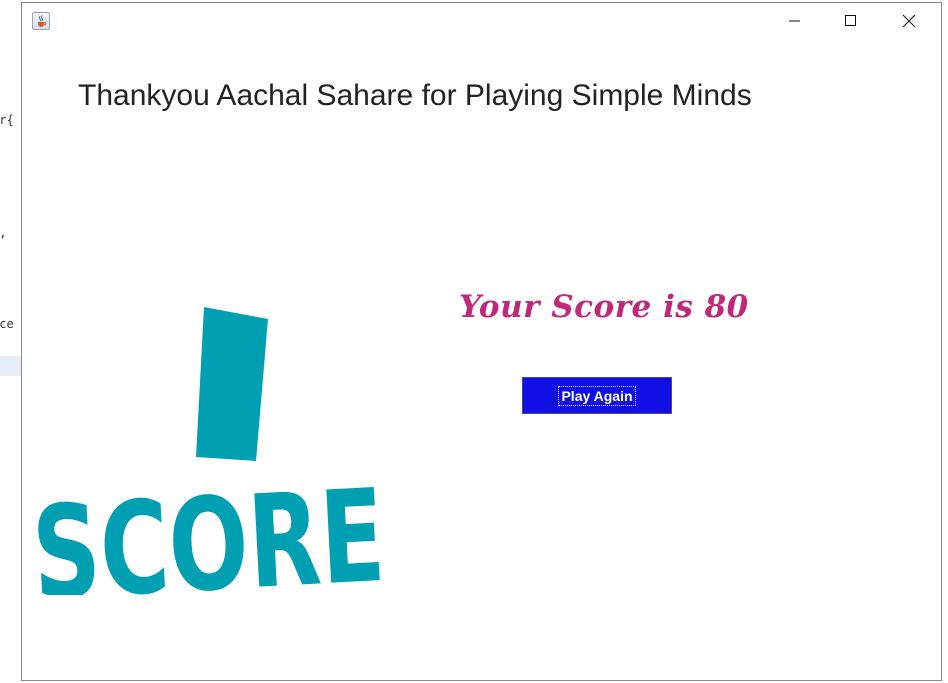 This screenshot has width=948, height=683. Describe the element at coordinates (41, 21) in the screenshot. I see `java-cup-icon` at that location.